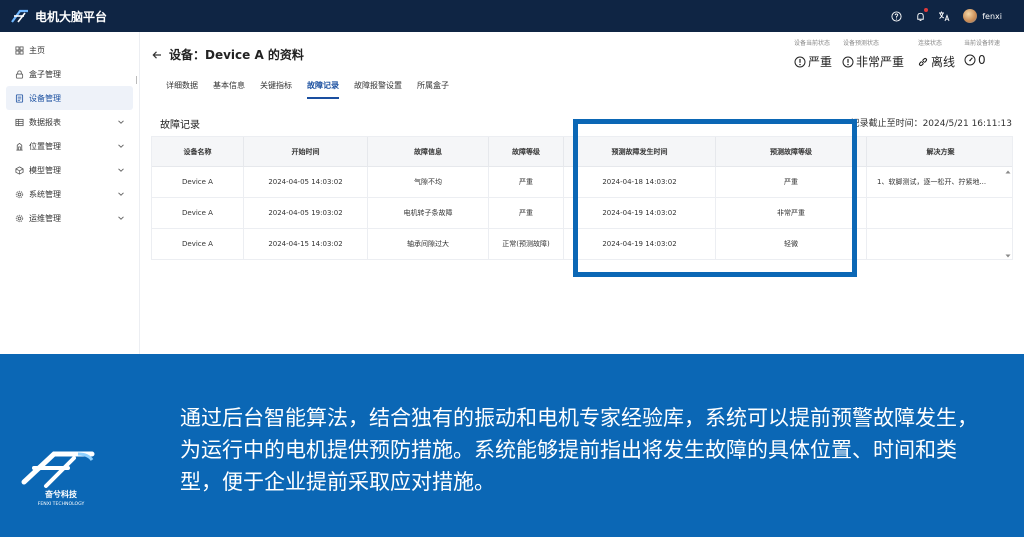  Describe the element at coordinates (931, 124) in the screenshot. I see `record-deadline: 记录截止至时间：2024/5/21 16:11:13` at that location.